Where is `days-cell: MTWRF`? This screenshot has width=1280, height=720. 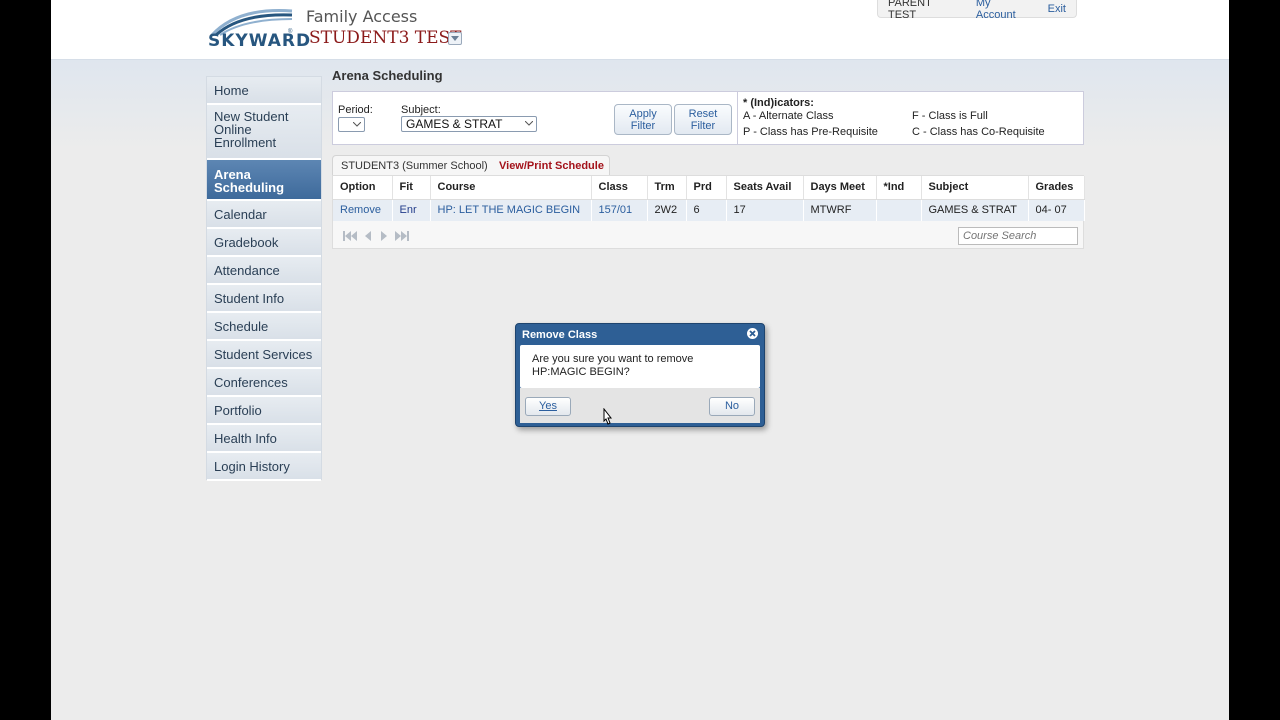 days-cell: MTWRF is located at coordinates (840, 210).